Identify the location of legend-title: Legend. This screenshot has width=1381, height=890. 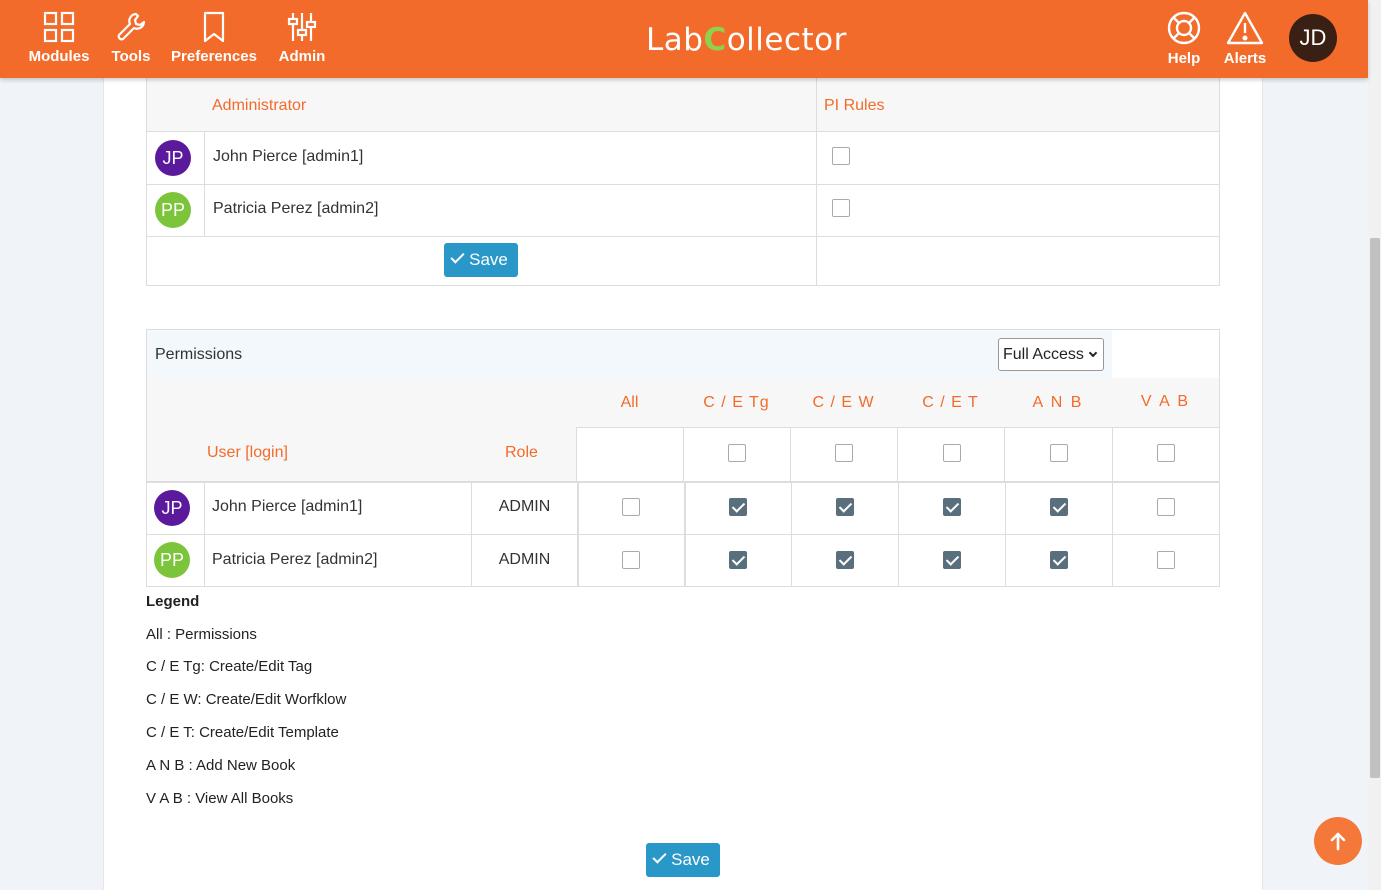
(173, 601).